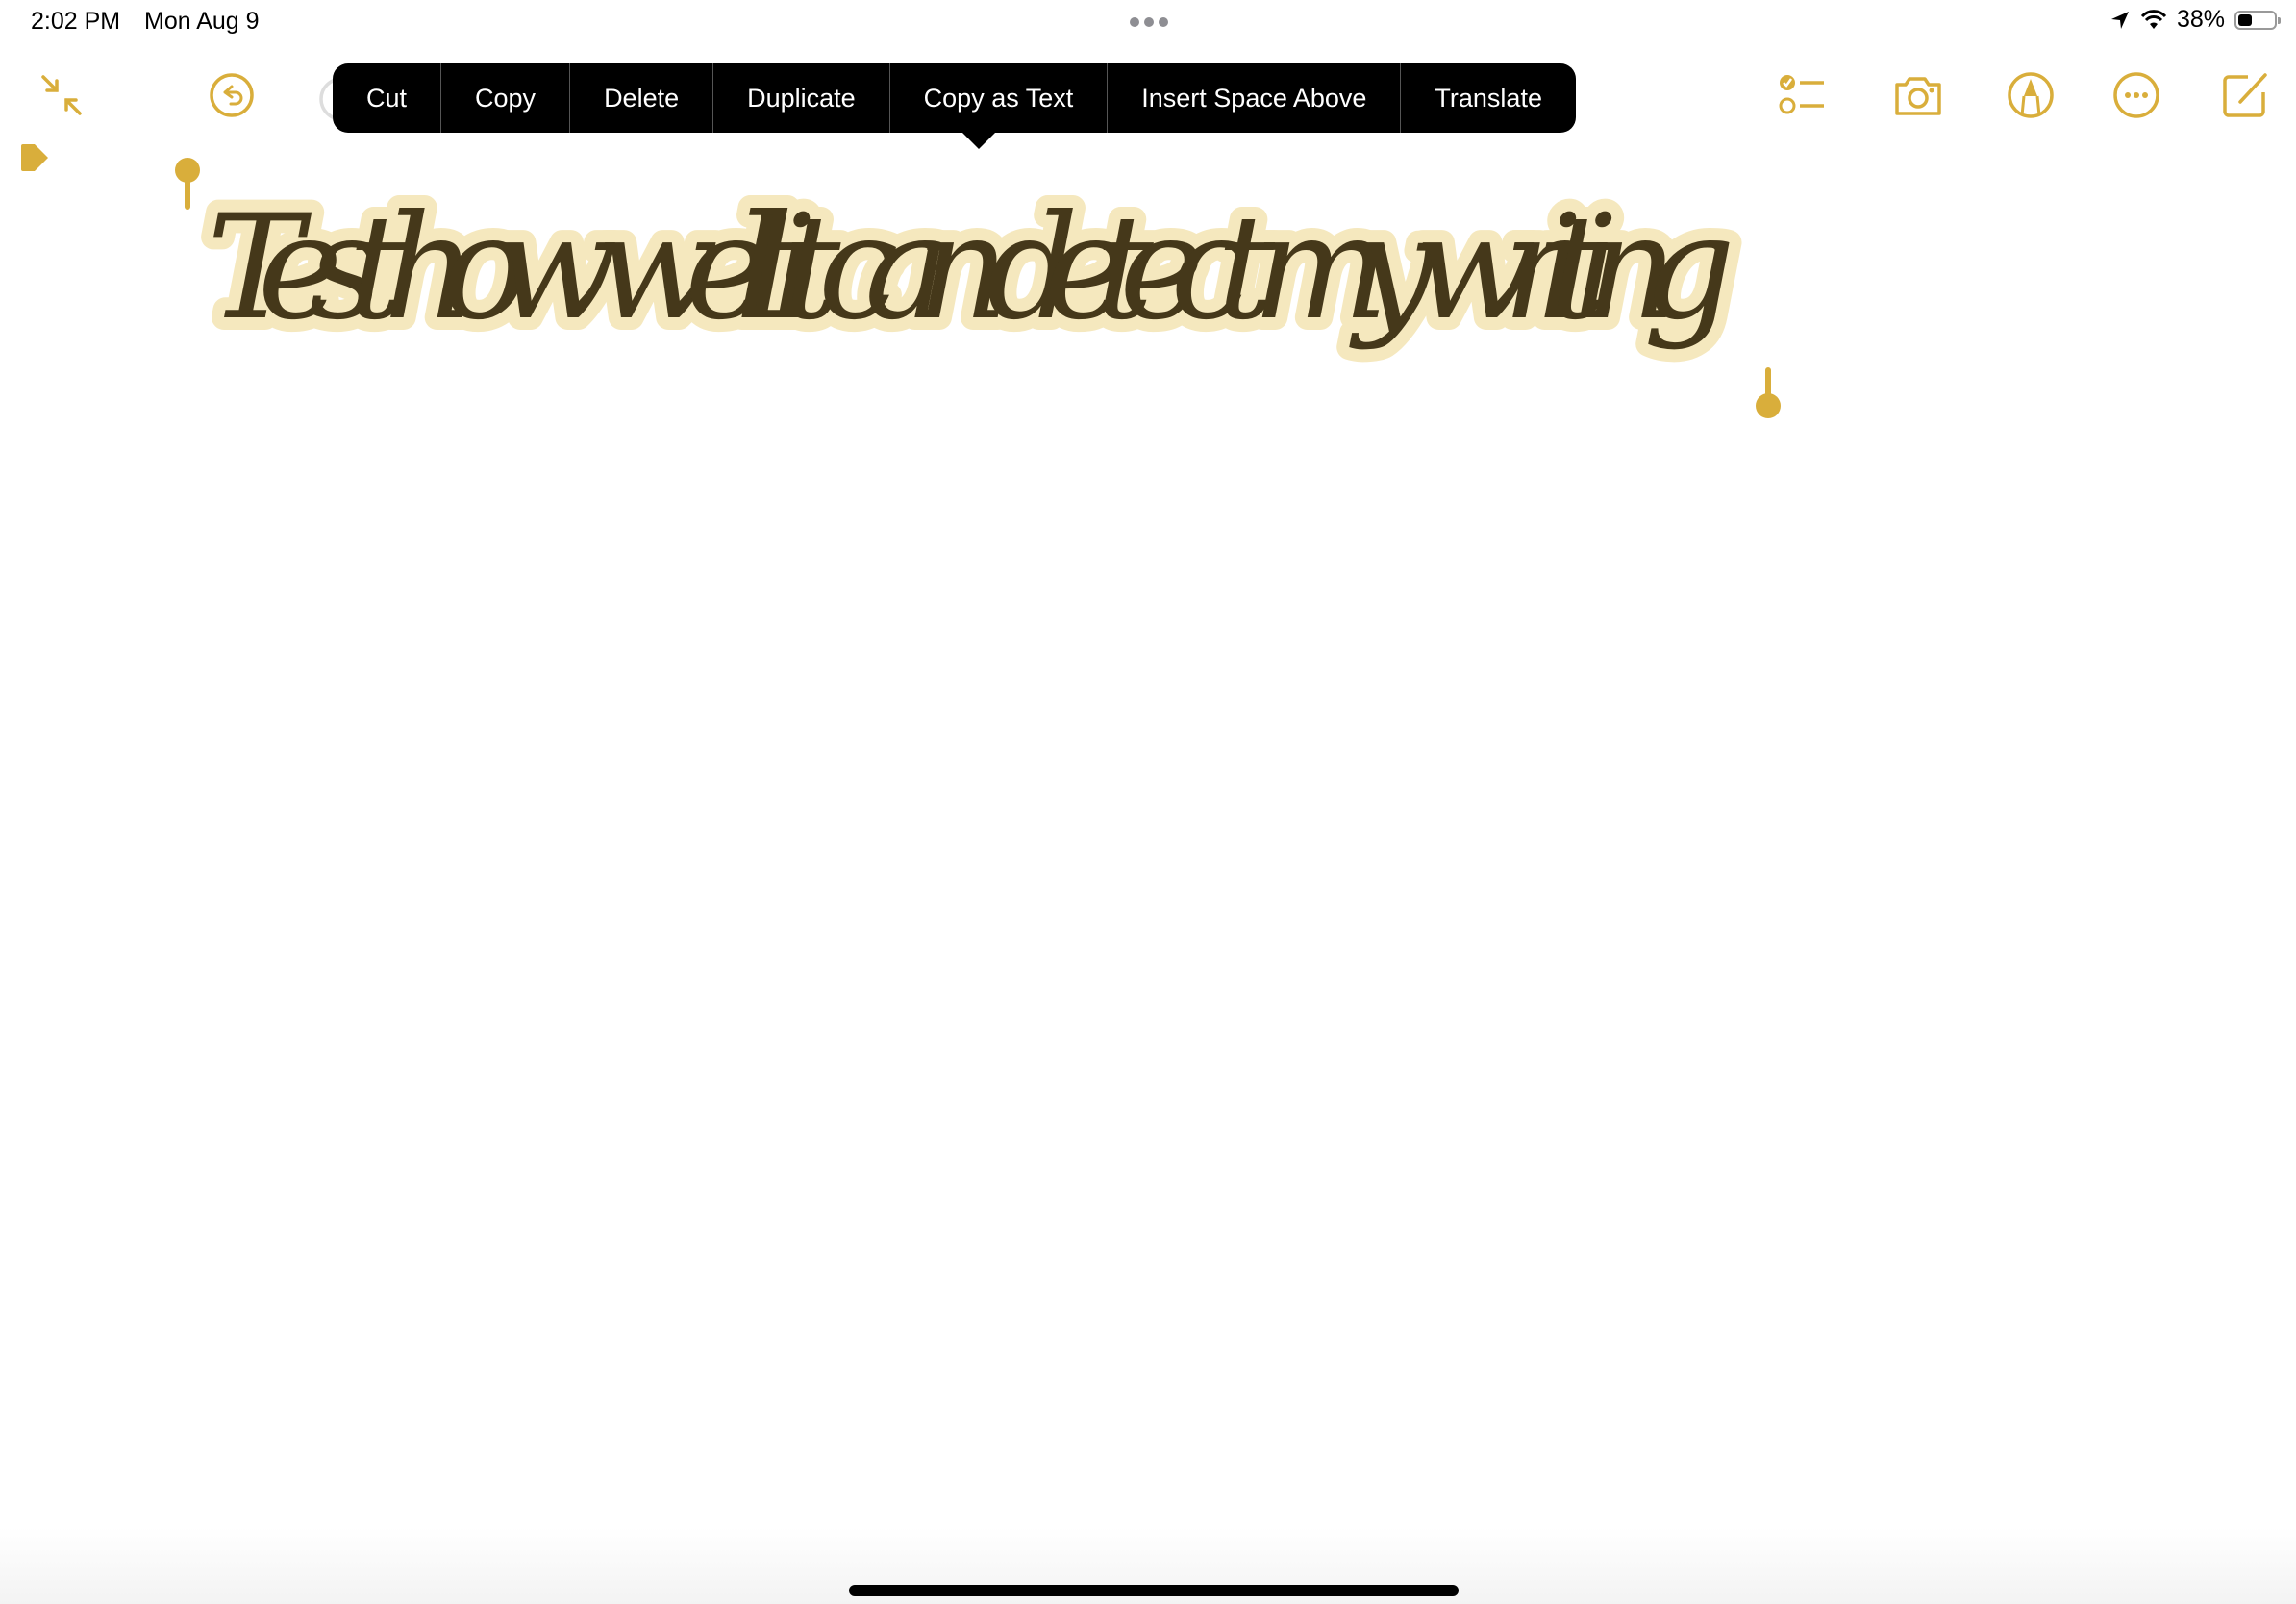  Describe the element at coordinates (187, 184) in the screenshot. I see `selection-handle-start` at that location.